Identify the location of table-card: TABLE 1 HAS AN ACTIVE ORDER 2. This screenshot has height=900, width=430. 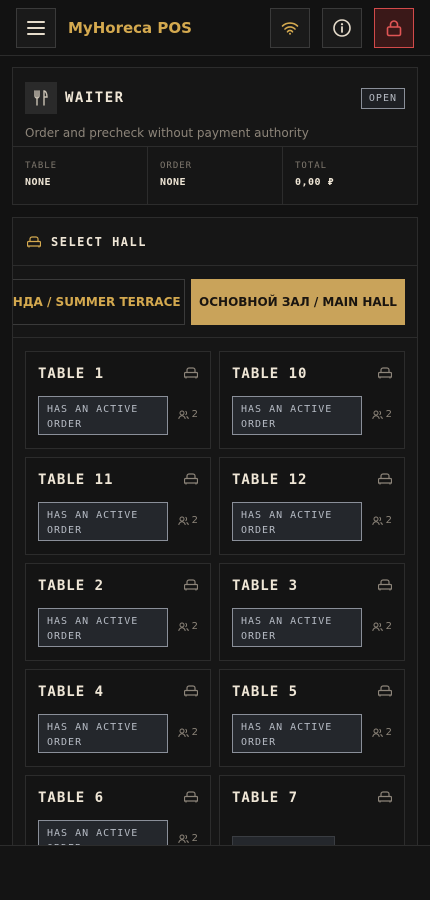
(118, 400).